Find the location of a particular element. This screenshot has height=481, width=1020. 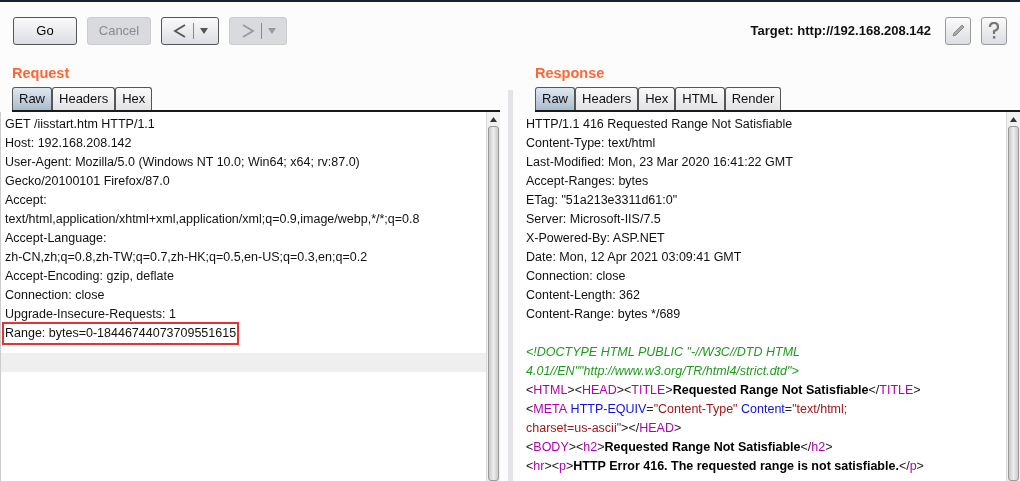

html-line: <BODY><h2>Requested Range Not Satisfiable</h2> is located at coordinates (679, 448).